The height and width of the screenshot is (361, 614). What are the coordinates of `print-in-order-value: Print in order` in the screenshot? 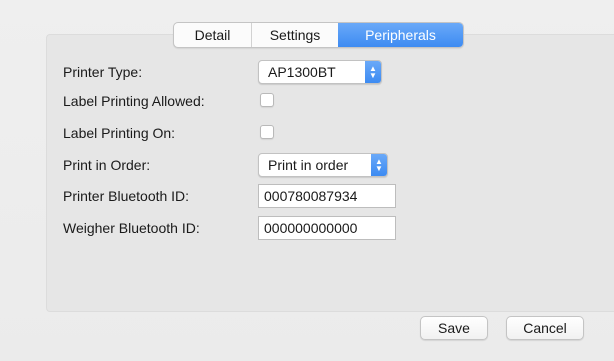 It's located at (308, 165).